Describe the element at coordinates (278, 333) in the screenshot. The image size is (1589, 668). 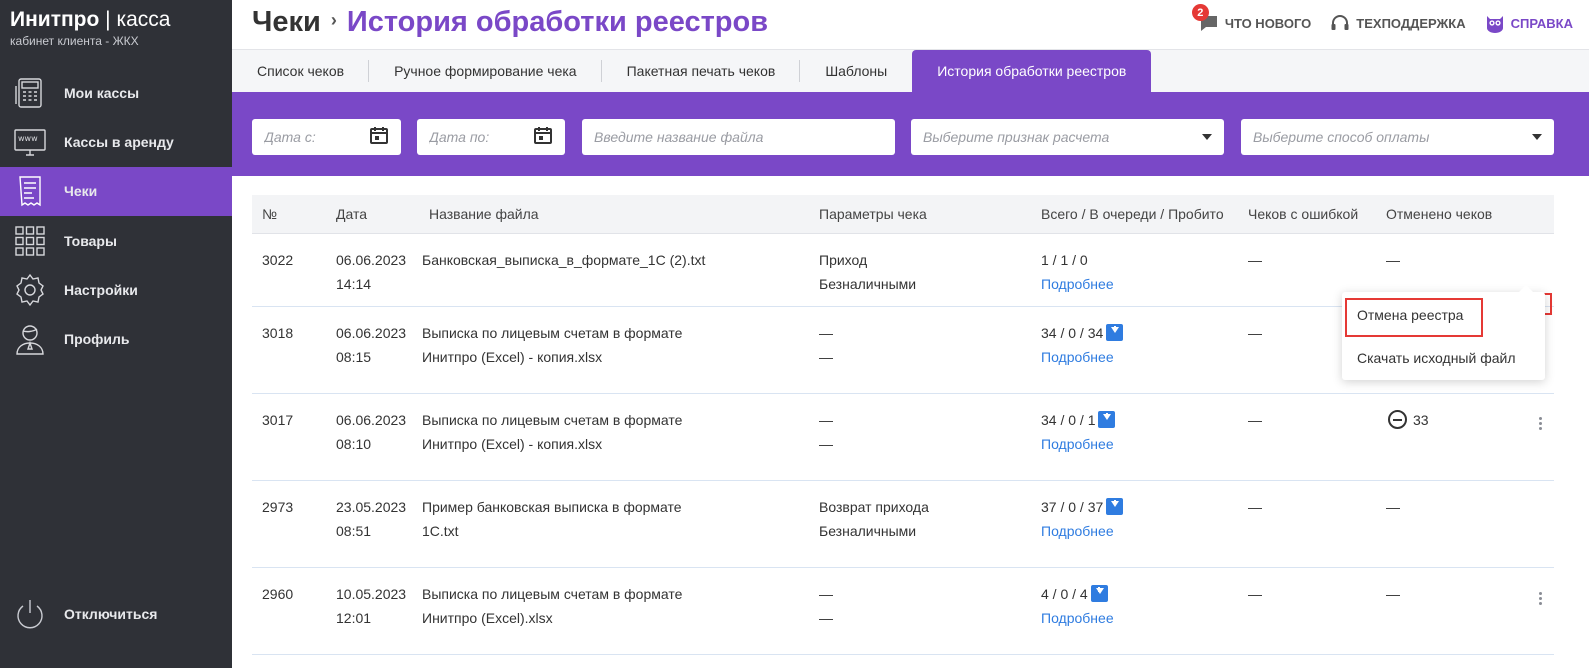
I see `row-number: 3018` at that location.